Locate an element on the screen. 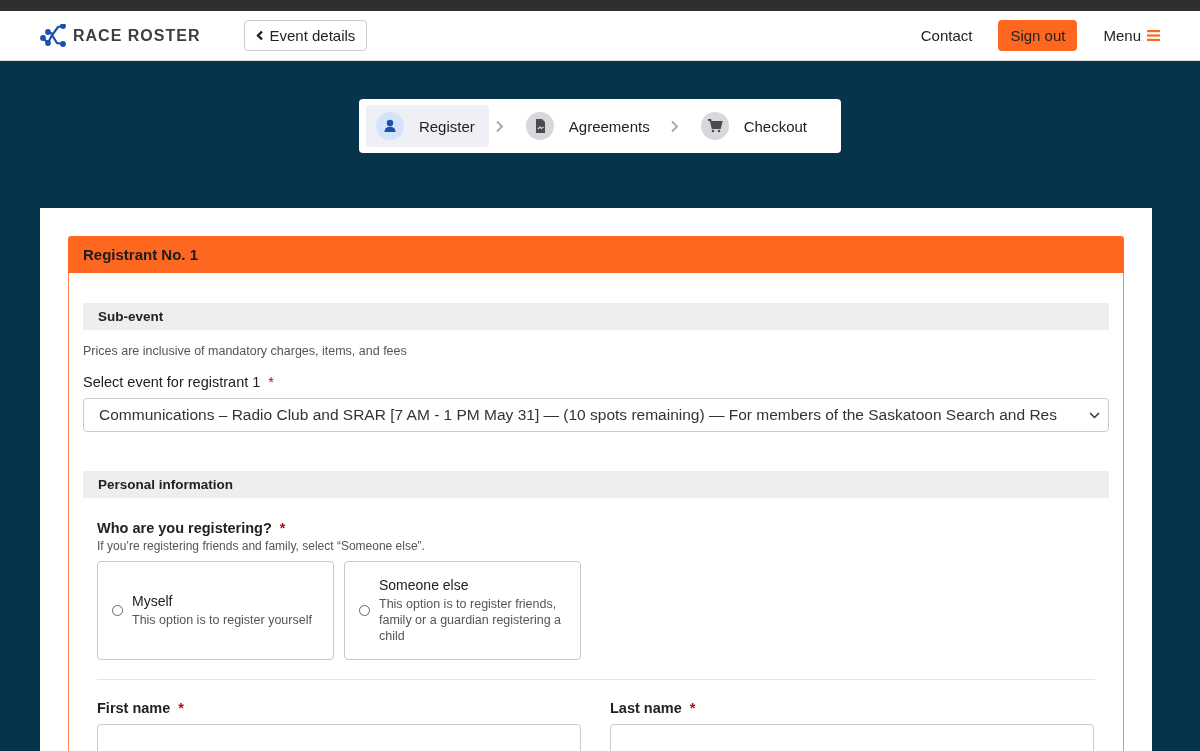  field-label: Select event for registrant 1 is located at coordinates (172, 382).